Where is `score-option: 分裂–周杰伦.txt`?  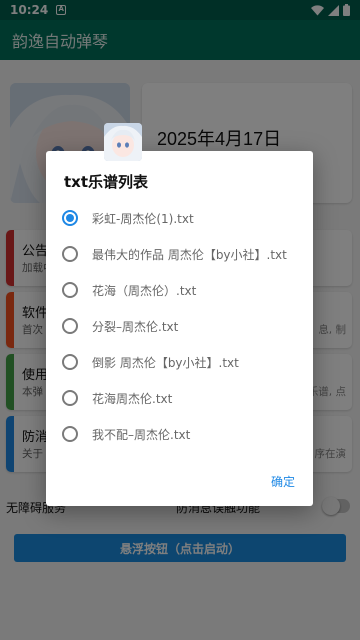
score-option: 分裂–周杰伦.txt is located at coordinates (182, 326).